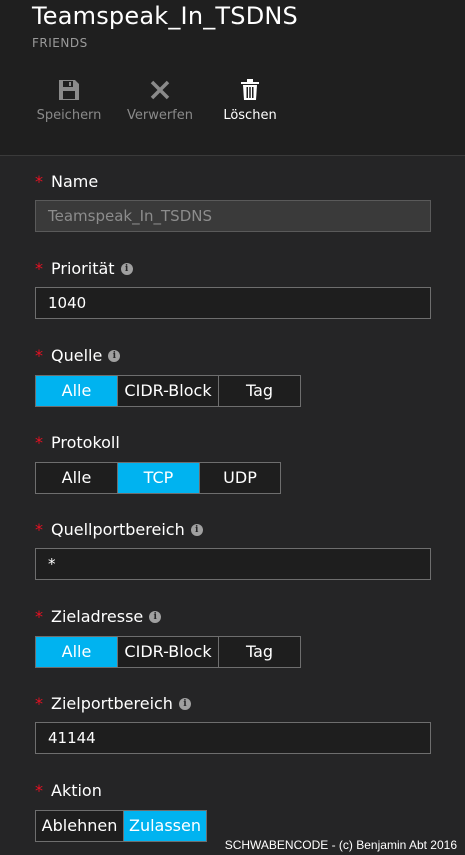 Image resolution: width=465 pixels, height=855 pixels. I want to click on source-label: * Quelle i, so click(78, 355).